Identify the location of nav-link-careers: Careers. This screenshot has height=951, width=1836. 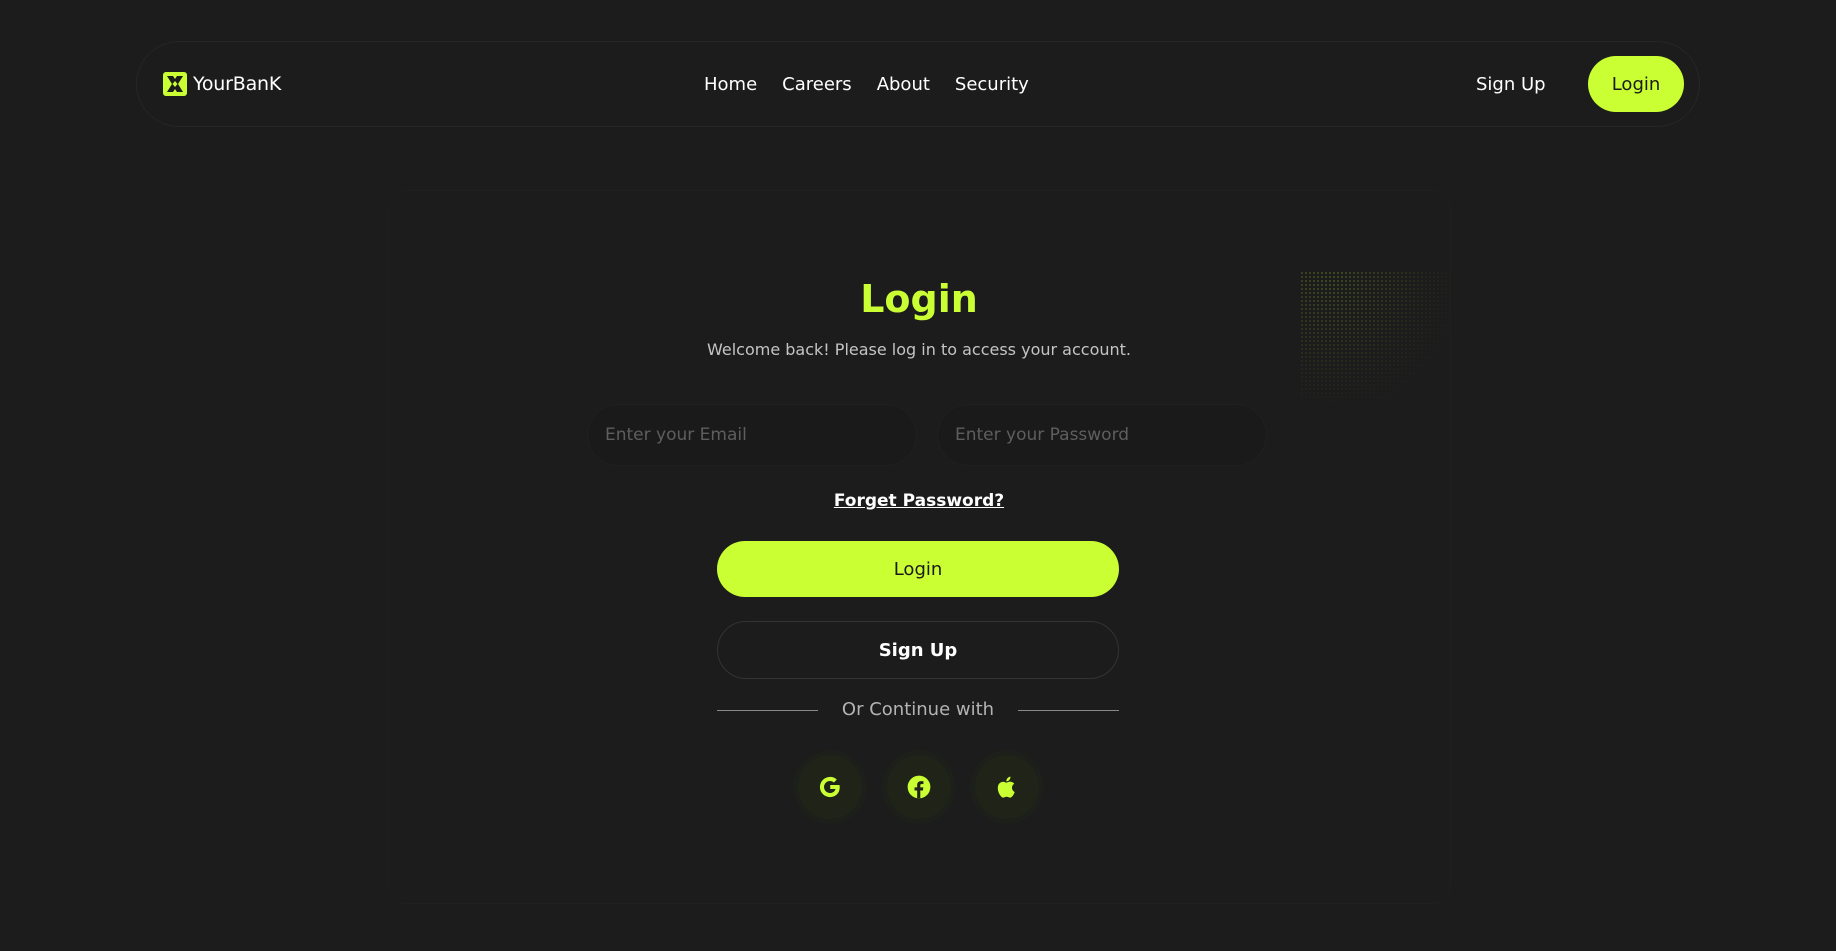
(817, 84).